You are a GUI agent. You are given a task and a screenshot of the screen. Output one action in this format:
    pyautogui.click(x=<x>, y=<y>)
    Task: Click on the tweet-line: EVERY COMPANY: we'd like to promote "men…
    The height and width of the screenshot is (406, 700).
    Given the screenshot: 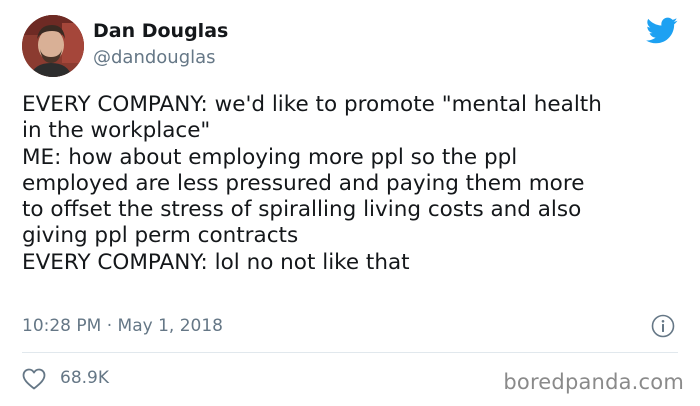 What is the action you would take?
    pyautogui.click(x=312, y=104)
    